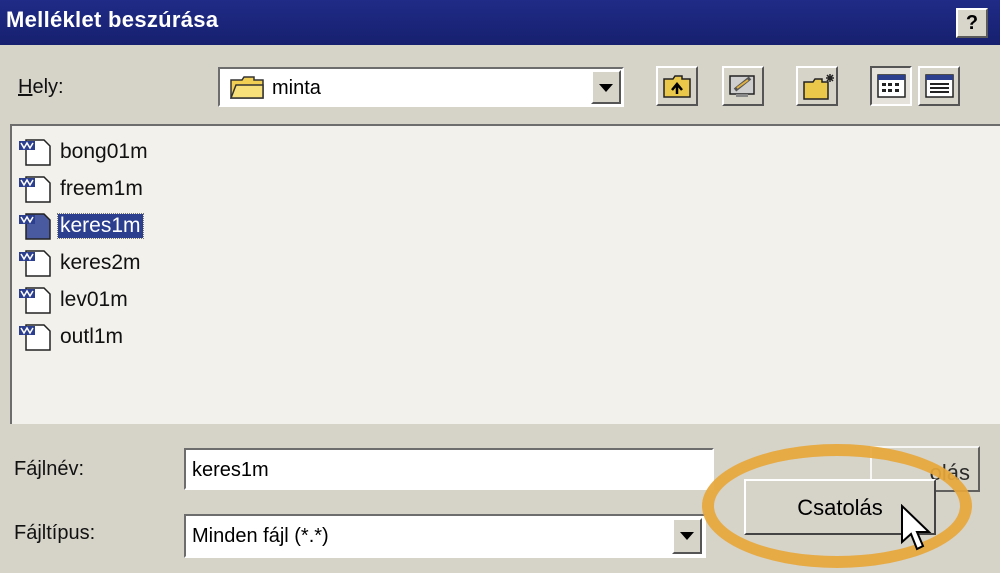 This screenshot has width=1000, height=573. What do you see at coordinates (94, 299) in the screenshot?
I see `file-name: lev01m` at bounding box center [94, 299].